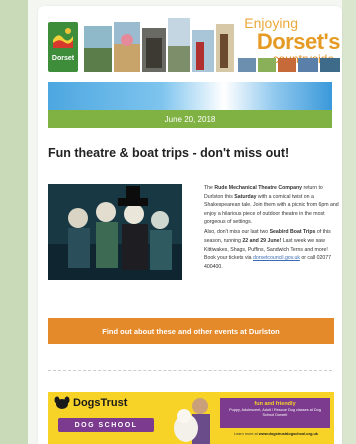  I want to click on left-frame-strip, so click(14, 222).